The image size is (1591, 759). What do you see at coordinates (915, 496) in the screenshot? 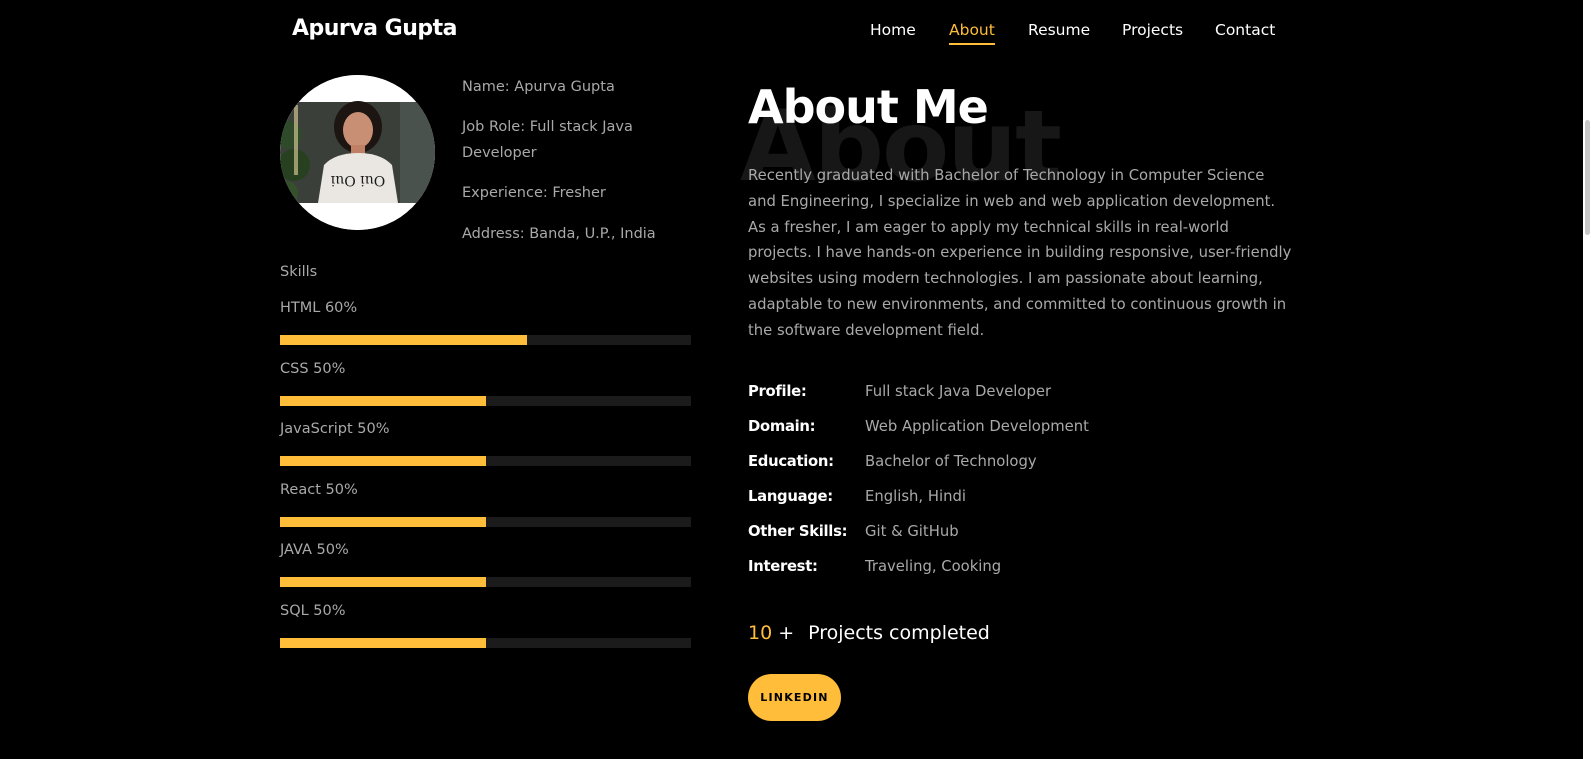
I see `detail-value: English, Hindi` at bounding box center [915, 496].